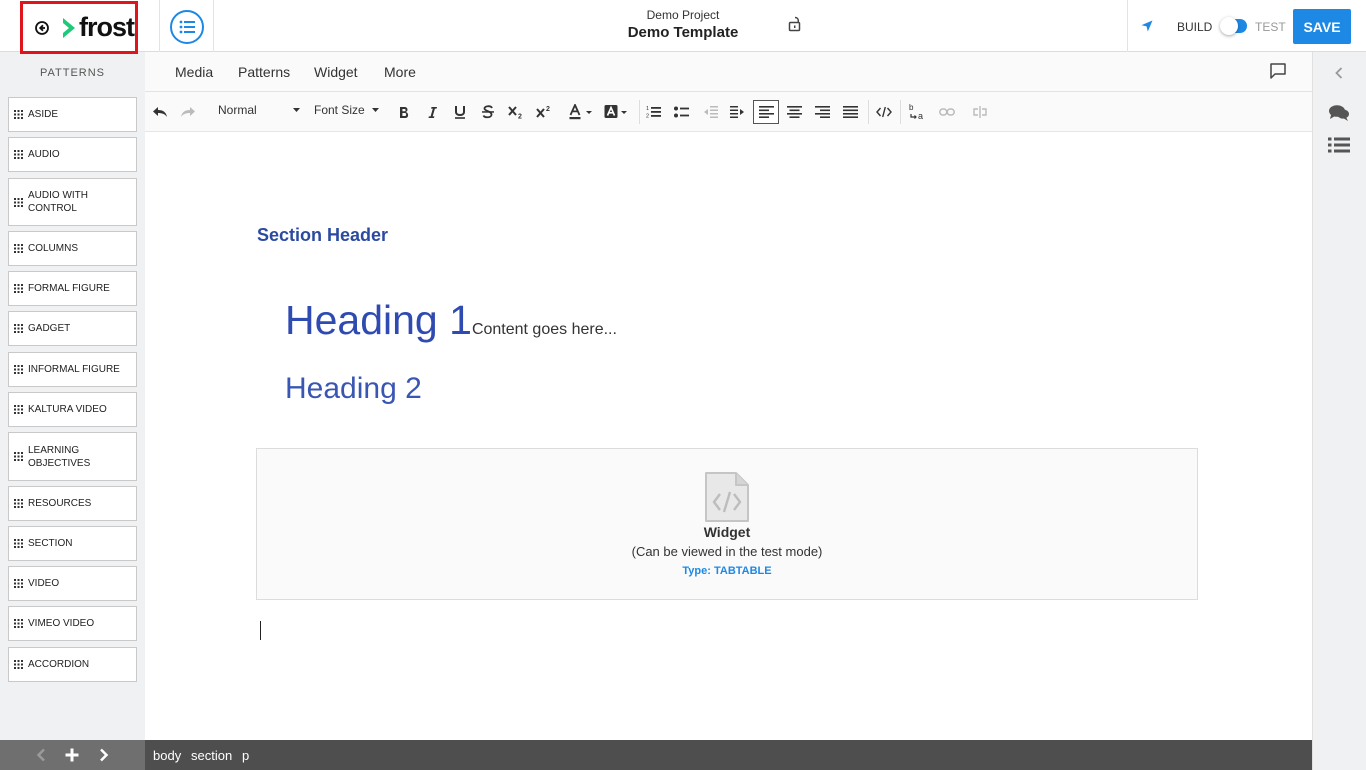 This screenshot has height=770, width=1366. I want to click on source-code-button, so click(884, 112).